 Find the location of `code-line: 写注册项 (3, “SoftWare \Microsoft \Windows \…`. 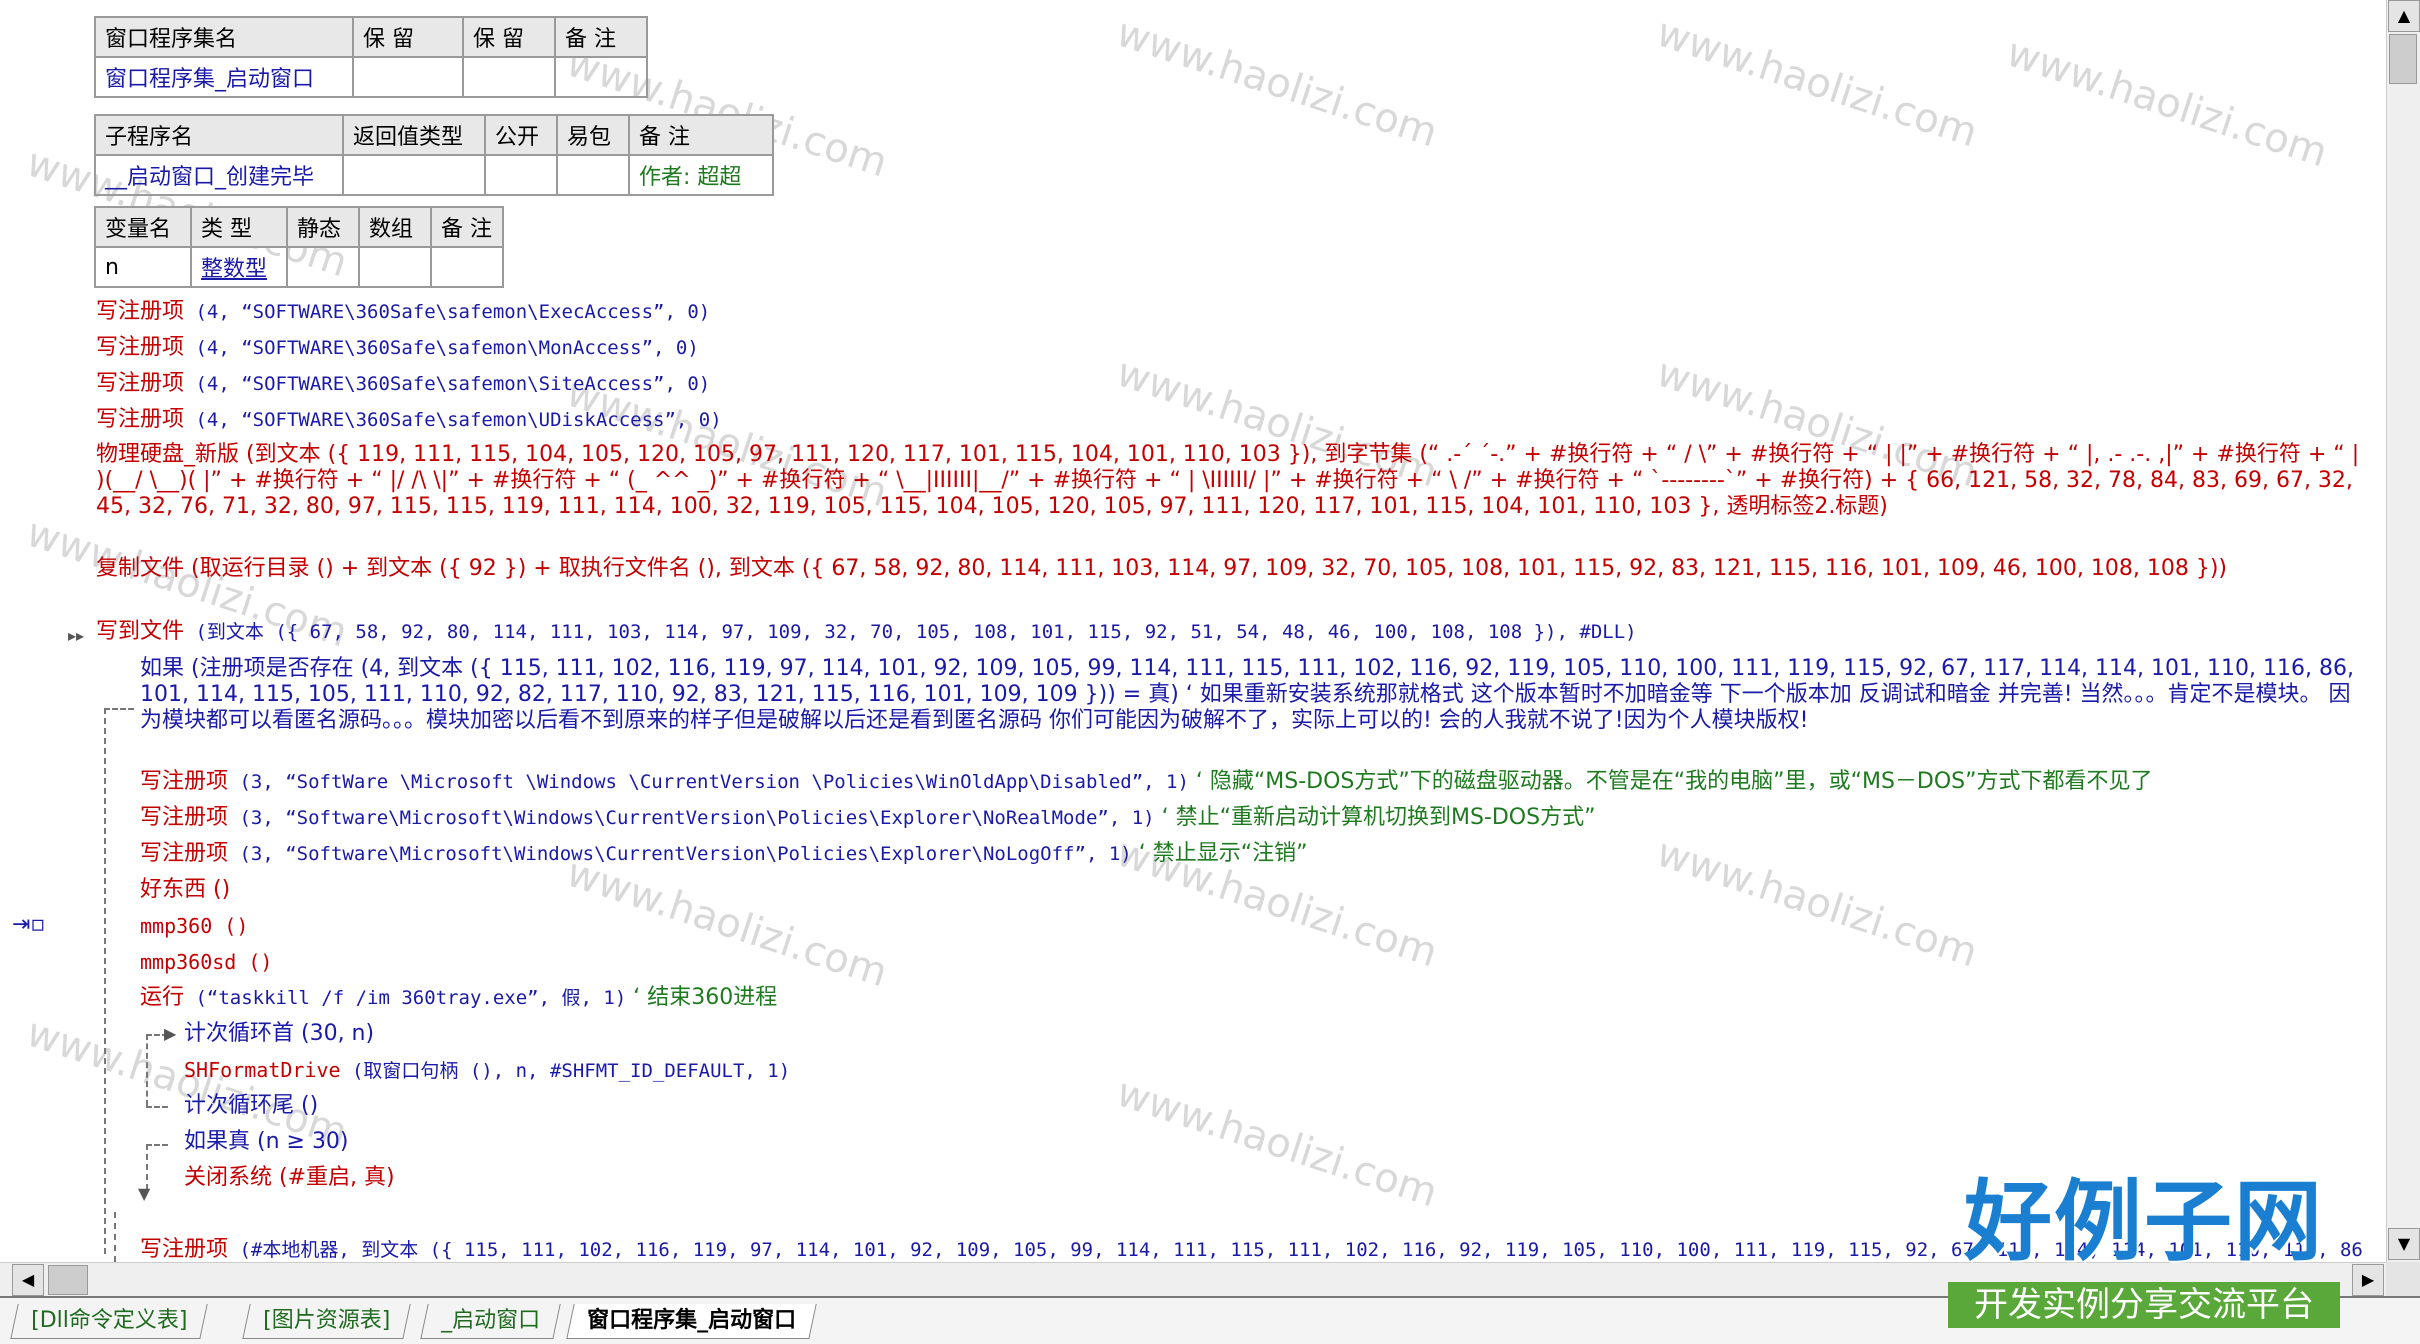

code-line: 写注册项 (3, “SoftWare \Microsoft \Windows \… is located at coordinates (1146, 782).